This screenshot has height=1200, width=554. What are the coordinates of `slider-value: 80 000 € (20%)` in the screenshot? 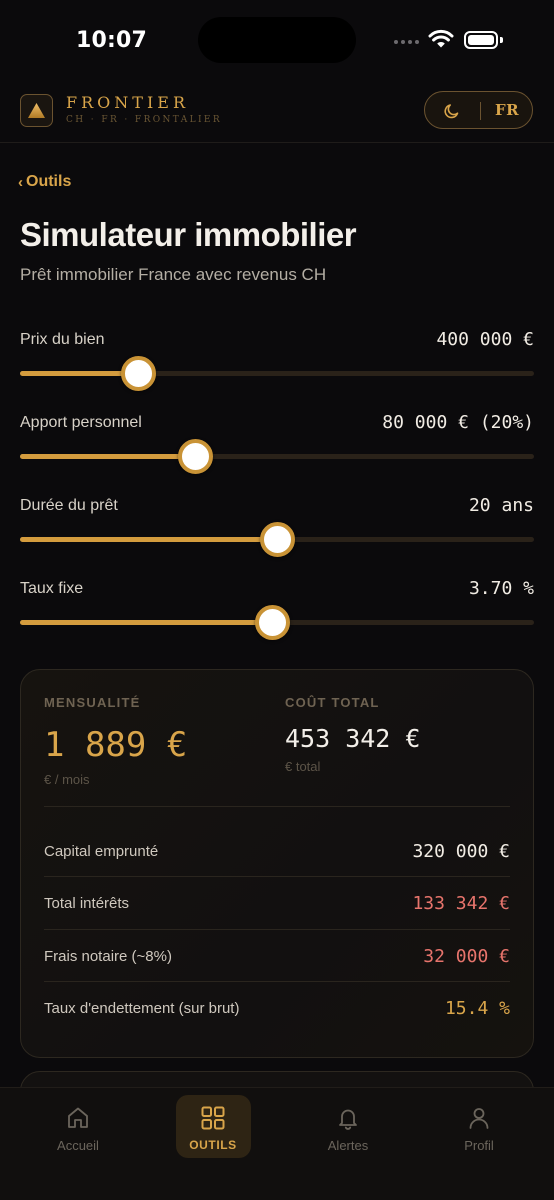 It's located at (458, 422).